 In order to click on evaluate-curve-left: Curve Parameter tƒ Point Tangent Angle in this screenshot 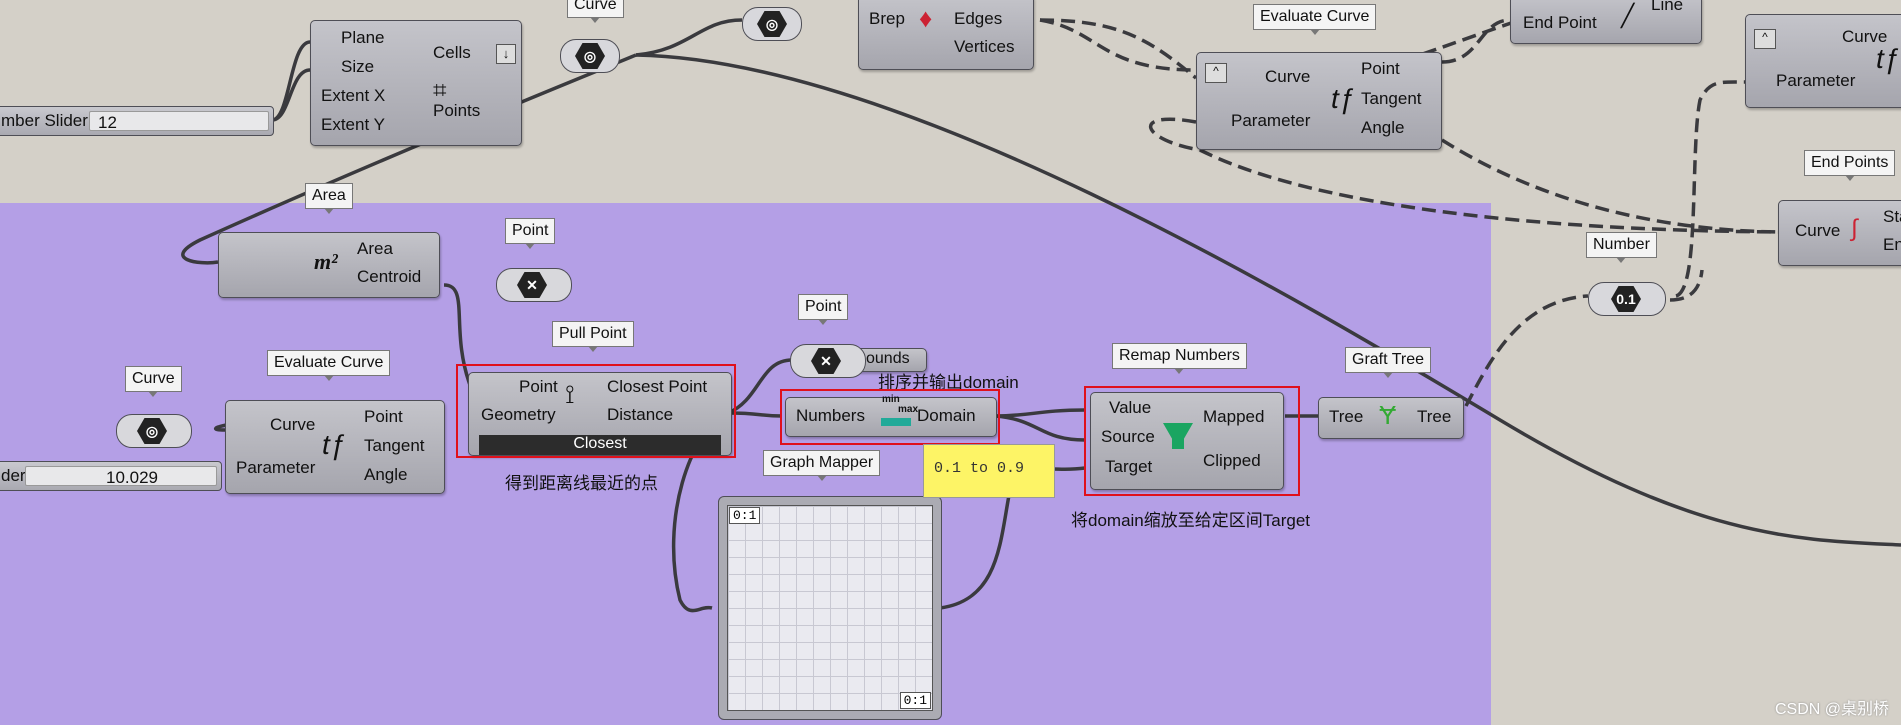, I will do `click(335, 447)`.